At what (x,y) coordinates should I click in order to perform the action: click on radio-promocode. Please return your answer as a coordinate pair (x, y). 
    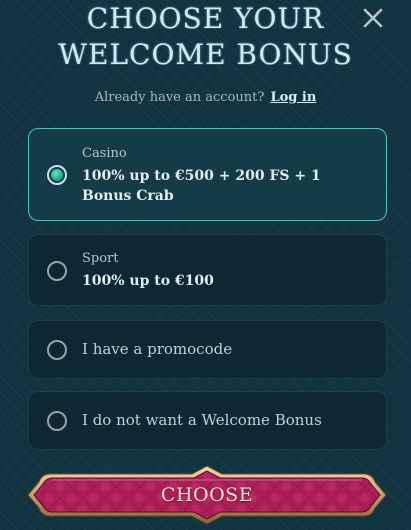
    Looking at the image, I should click on (57, 350).